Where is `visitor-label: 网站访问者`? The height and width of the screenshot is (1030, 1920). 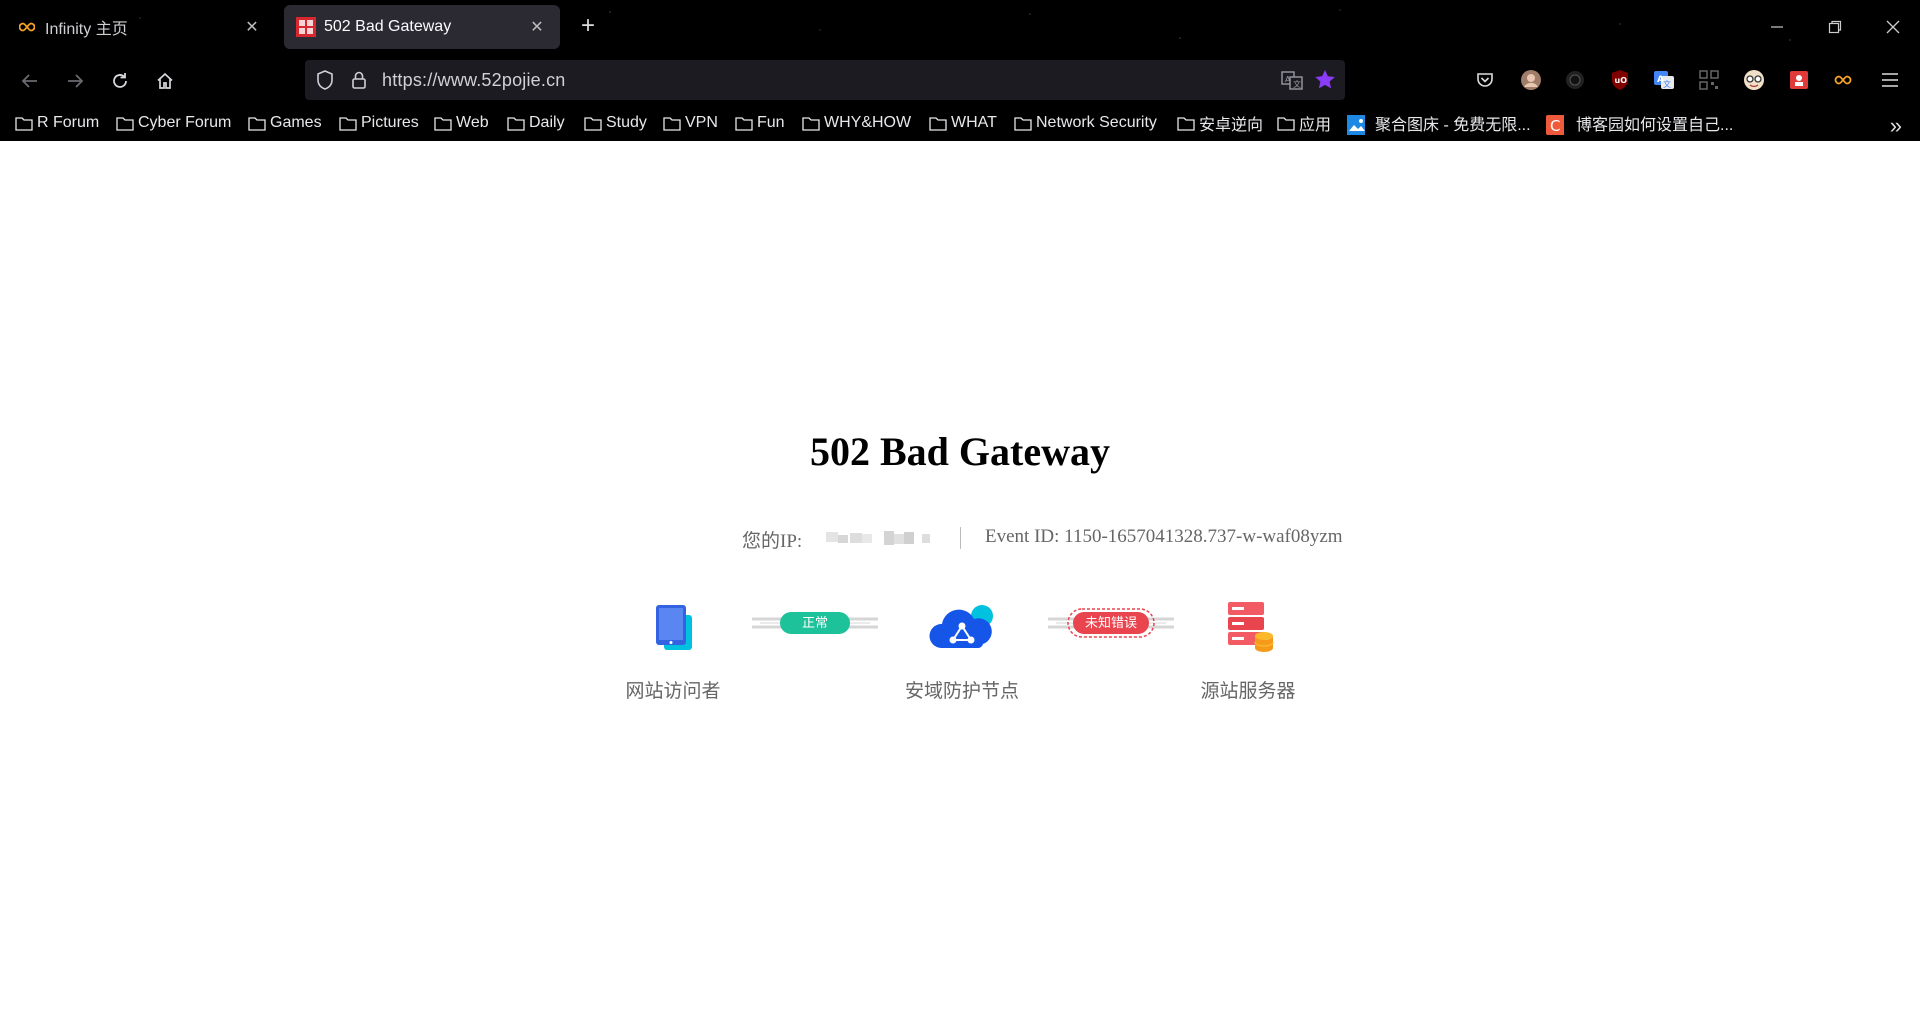 visitor-label: 网站访问者 is located at coordinates (673, 691).